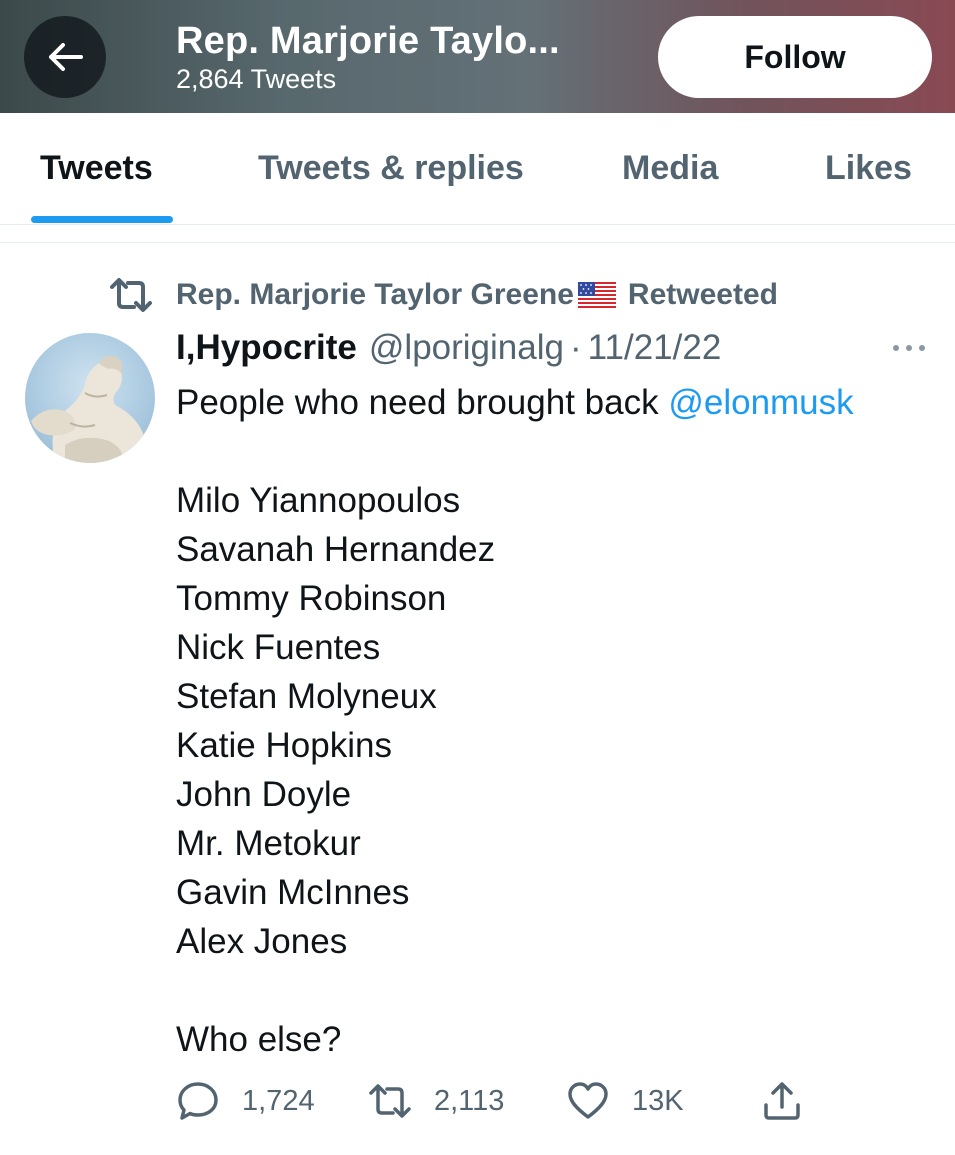 The image size is (955, 1155). What do you see at coordinates (284, 745) in the screenshot?
I see `name-list-item: Katie Hopkins` at bounding box center [284, 745].